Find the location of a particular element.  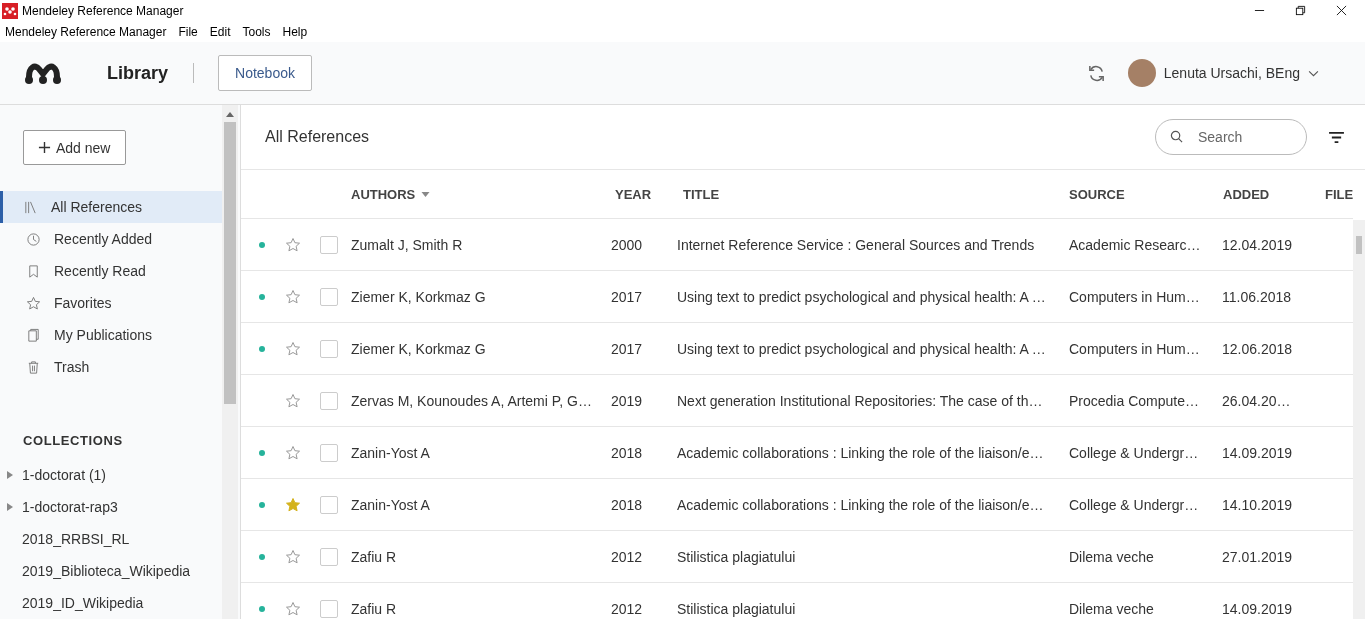

user-menu: Lenuta Ursachi, BEng is located at coordinates (1241, 73).